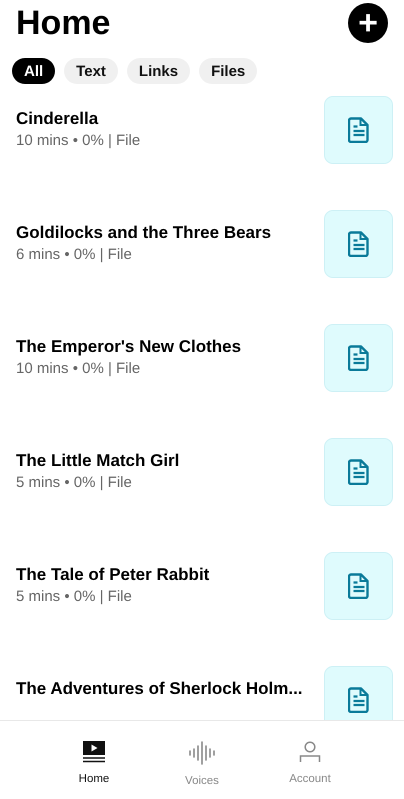  Describe the element at coordinates (129, 347) in the screenshot. I see `item-title: The Emperor's New Clothes` at that location.